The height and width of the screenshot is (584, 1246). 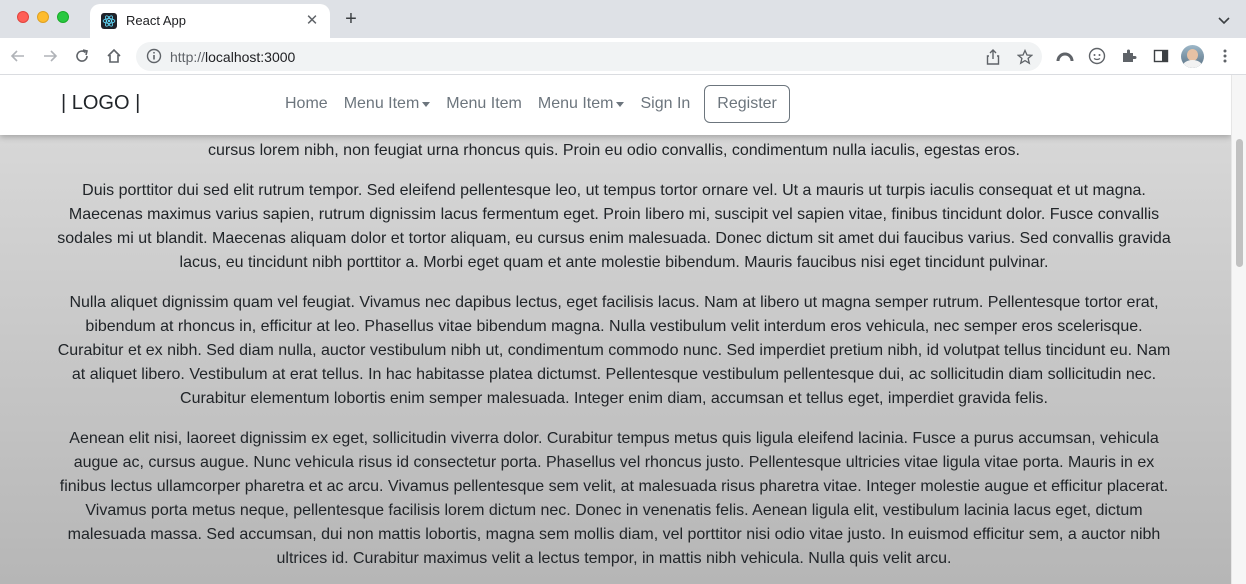 I want to click on share-icon, so click(x=993, y=57).